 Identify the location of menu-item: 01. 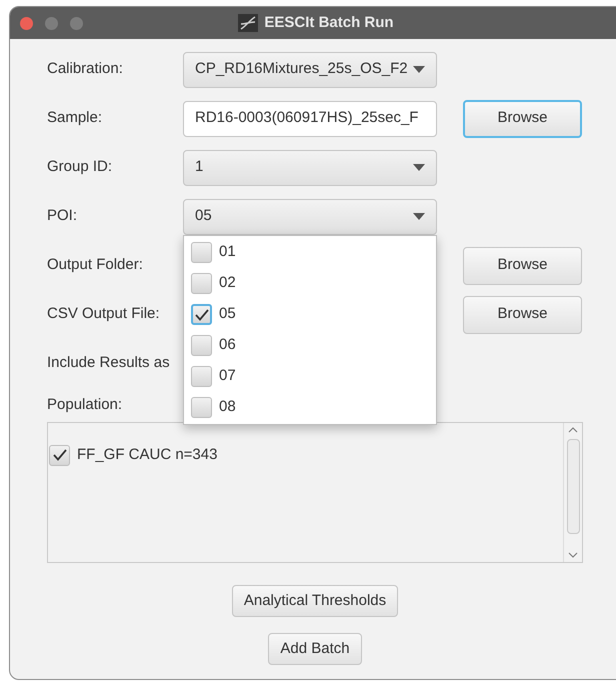
(310, 252).